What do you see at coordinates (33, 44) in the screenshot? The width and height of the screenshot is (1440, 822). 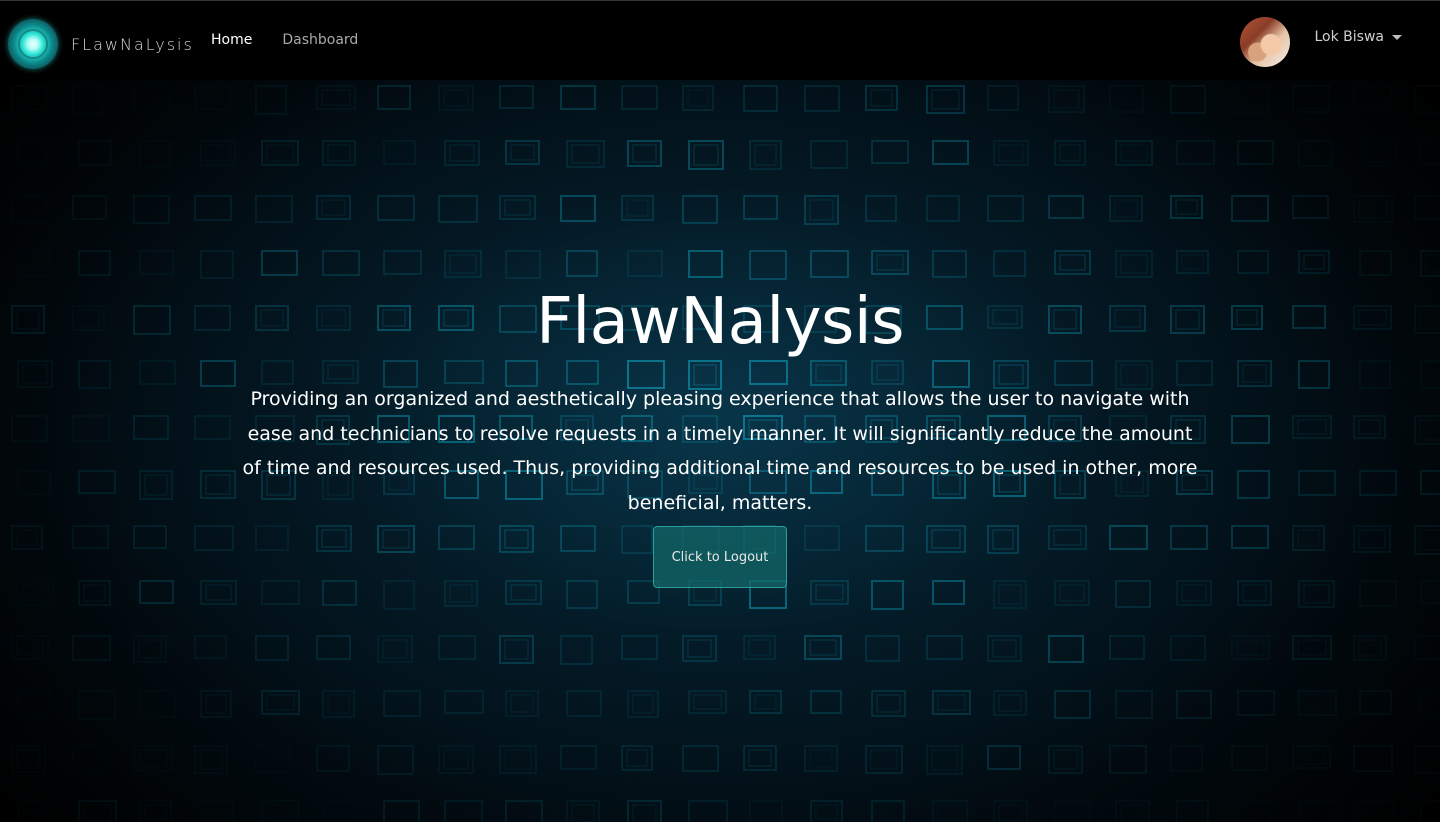 I see `brand-logo-icon` at bounding box center [33, 44].